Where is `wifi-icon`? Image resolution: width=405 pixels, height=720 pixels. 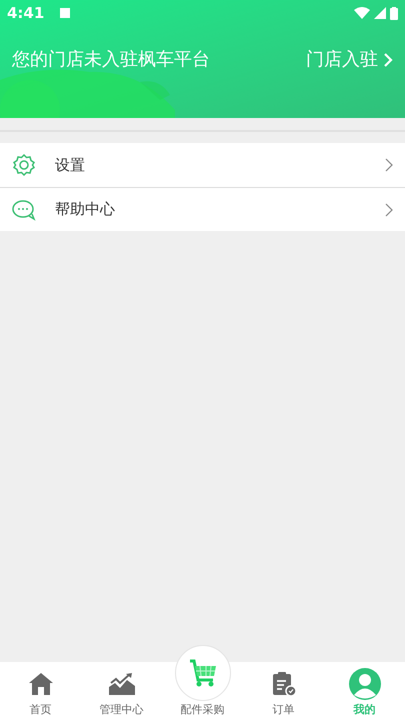
wifi-icon is located at coordinates (362, 13).